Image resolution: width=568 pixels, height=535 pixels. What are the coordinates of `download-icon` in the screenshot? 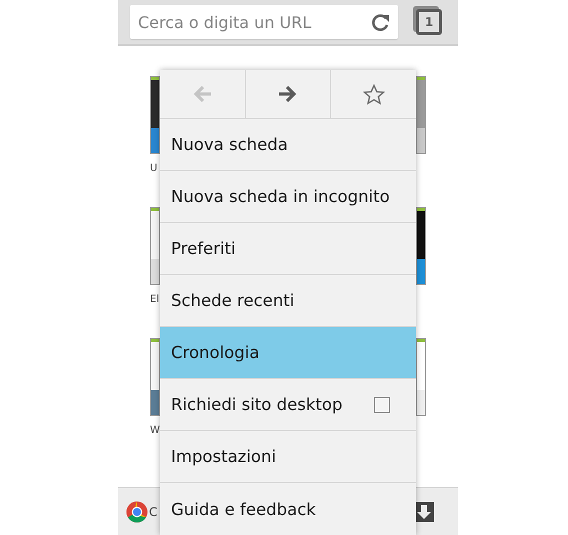 It's located at (424, 512).